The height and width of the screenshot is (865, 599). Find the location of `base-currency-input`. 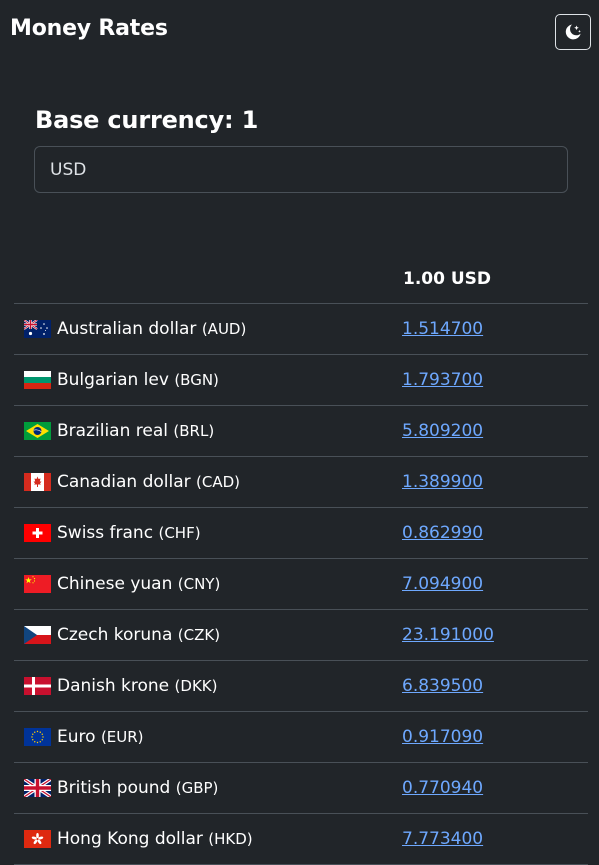

base-currency-input is located at coordinates (301, 169).